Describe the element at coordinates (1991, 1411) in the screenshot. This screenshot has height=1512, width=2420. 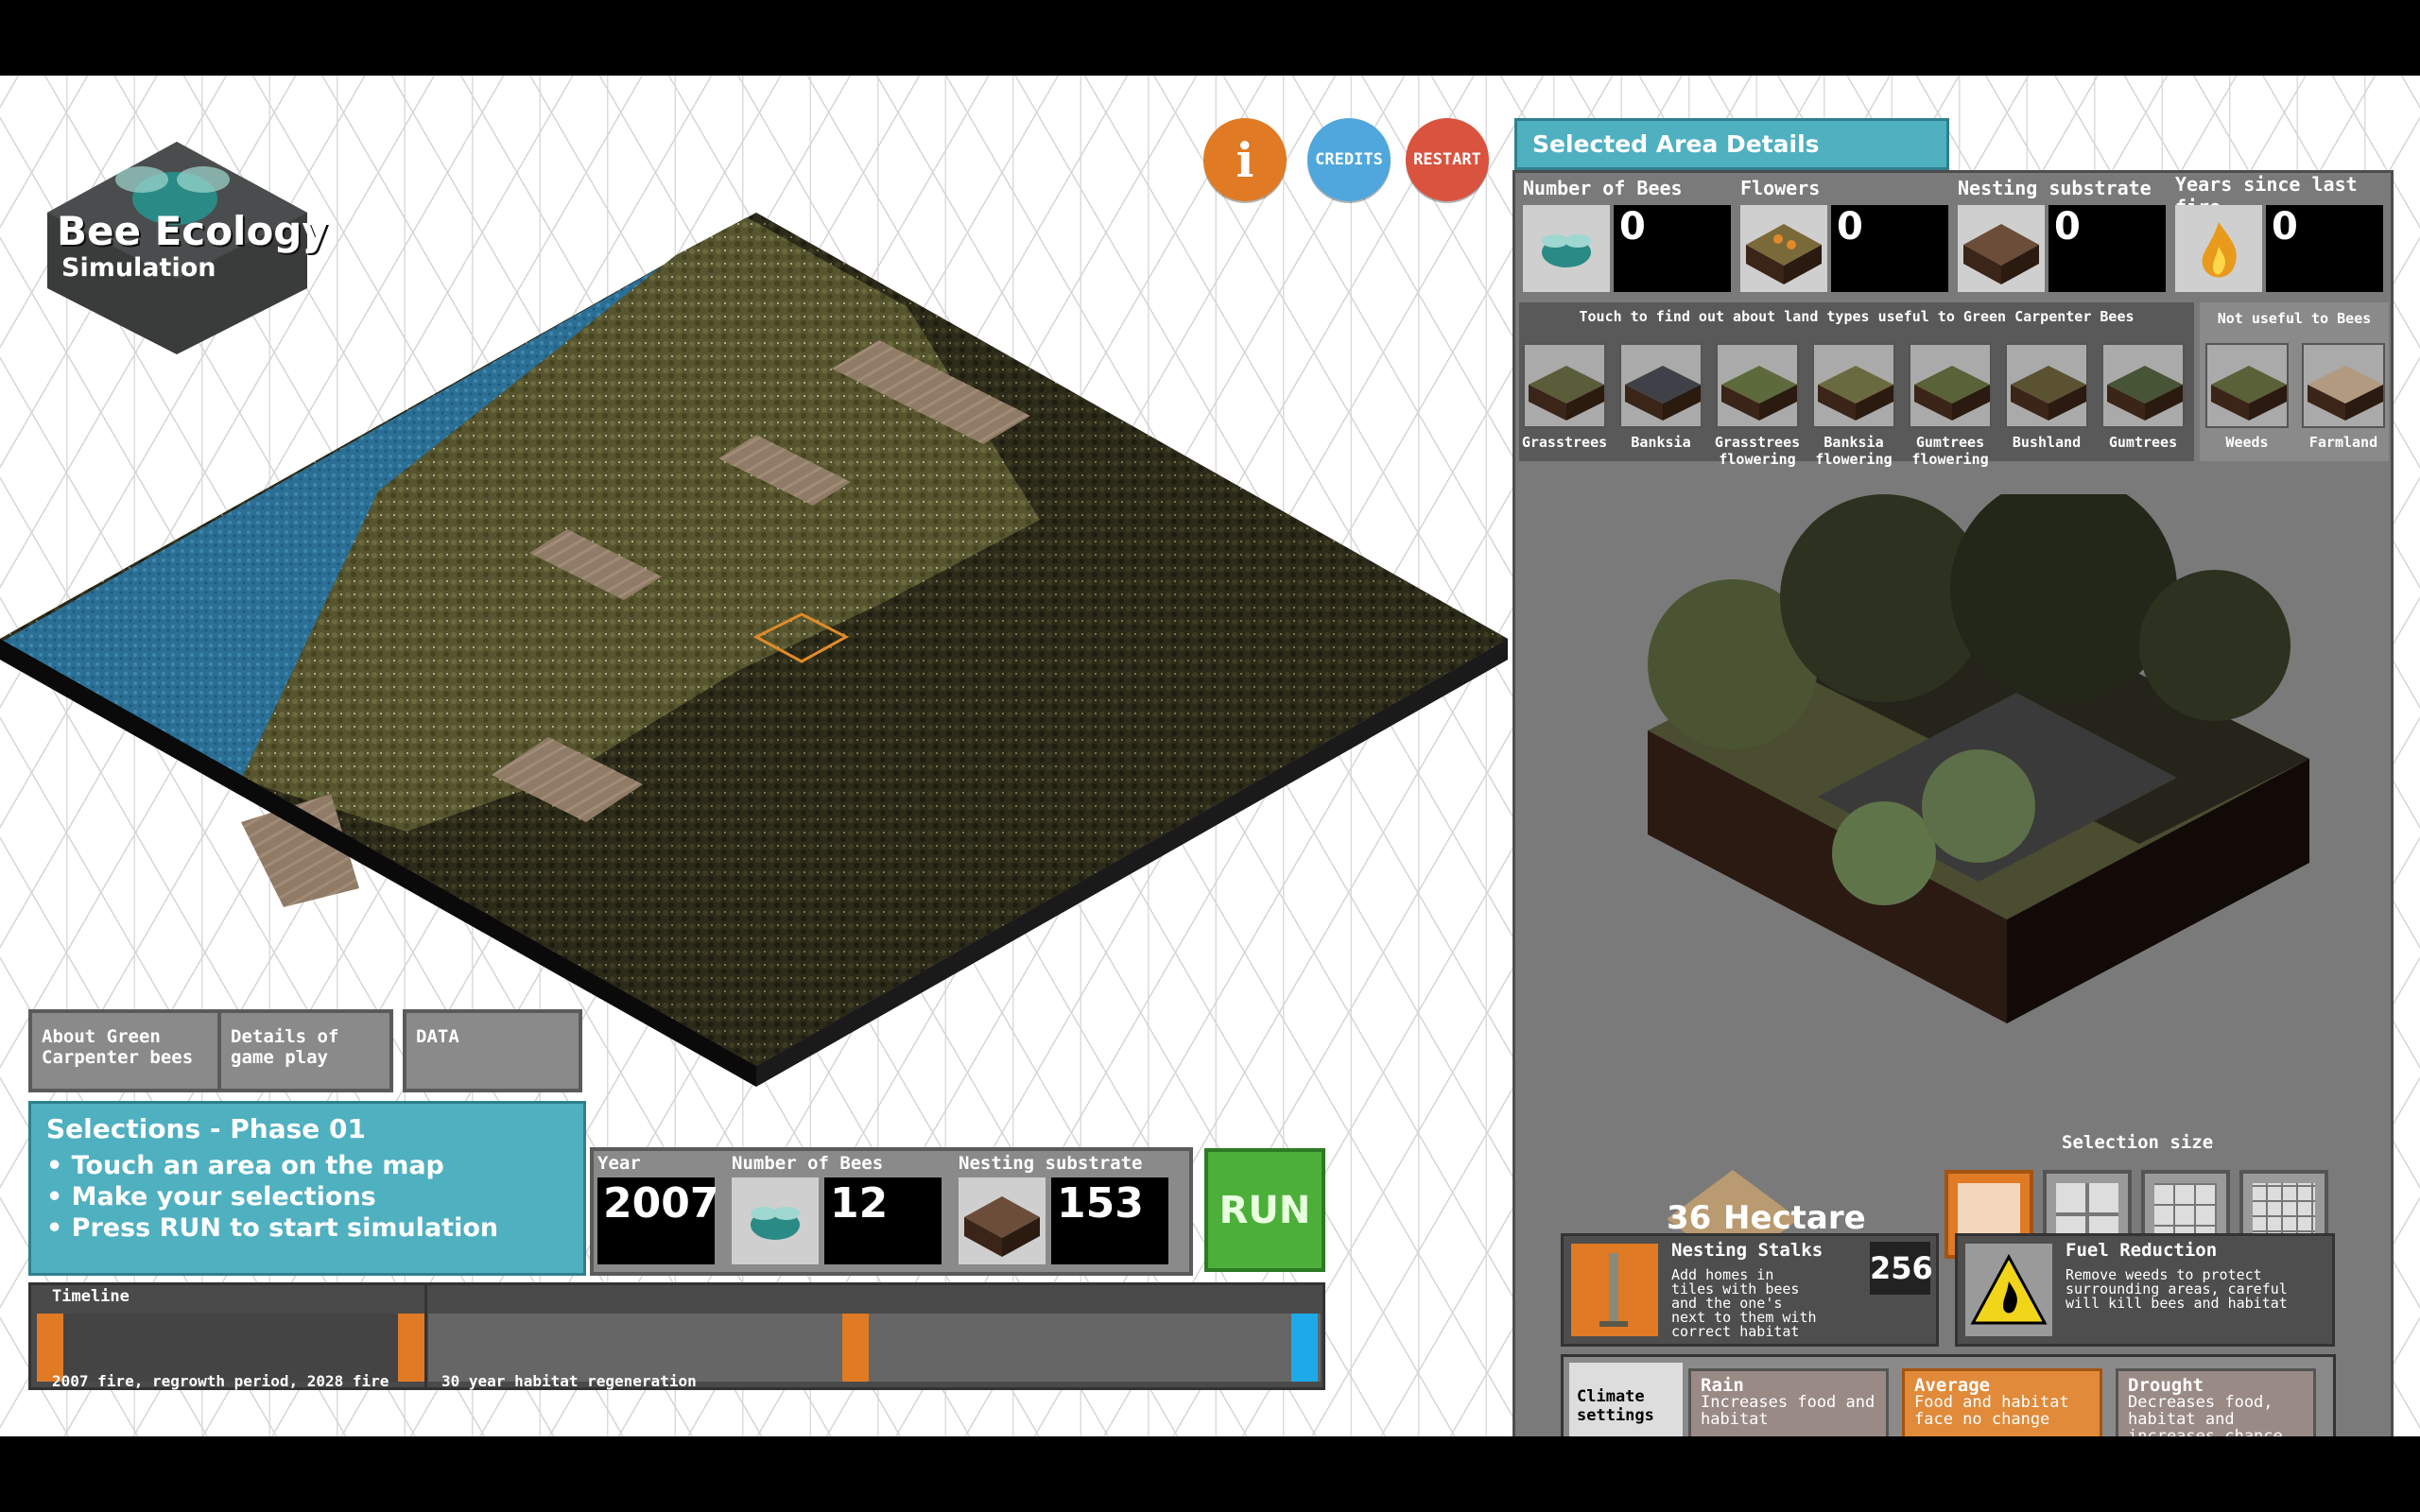
I see `climate-option-desc: Food and habitat face no change` at that location.